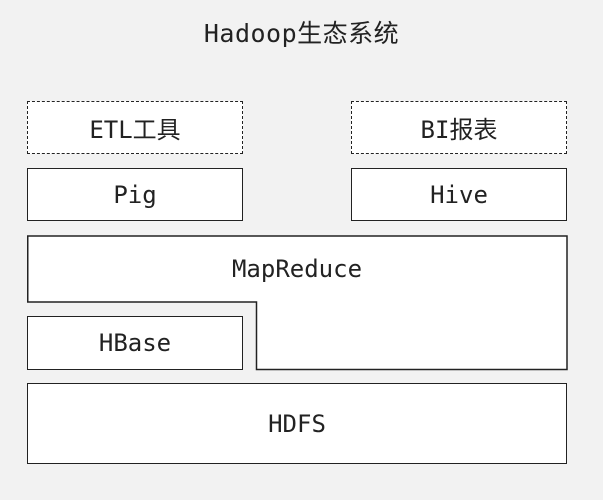  I want to click on hdfs-label: HDFS, so click(297, 423).